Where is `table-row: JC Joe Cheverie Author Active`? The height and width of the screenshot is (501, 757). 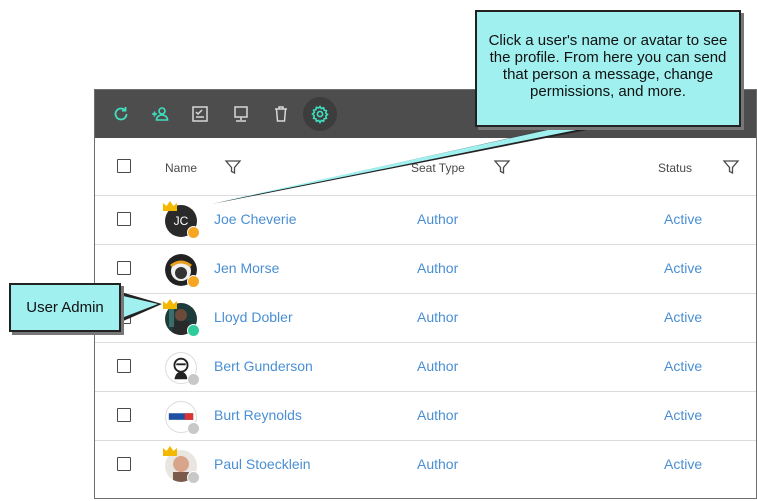
table-row: JC Joe Cheverie Author Active is located at coordinates (425, 220).